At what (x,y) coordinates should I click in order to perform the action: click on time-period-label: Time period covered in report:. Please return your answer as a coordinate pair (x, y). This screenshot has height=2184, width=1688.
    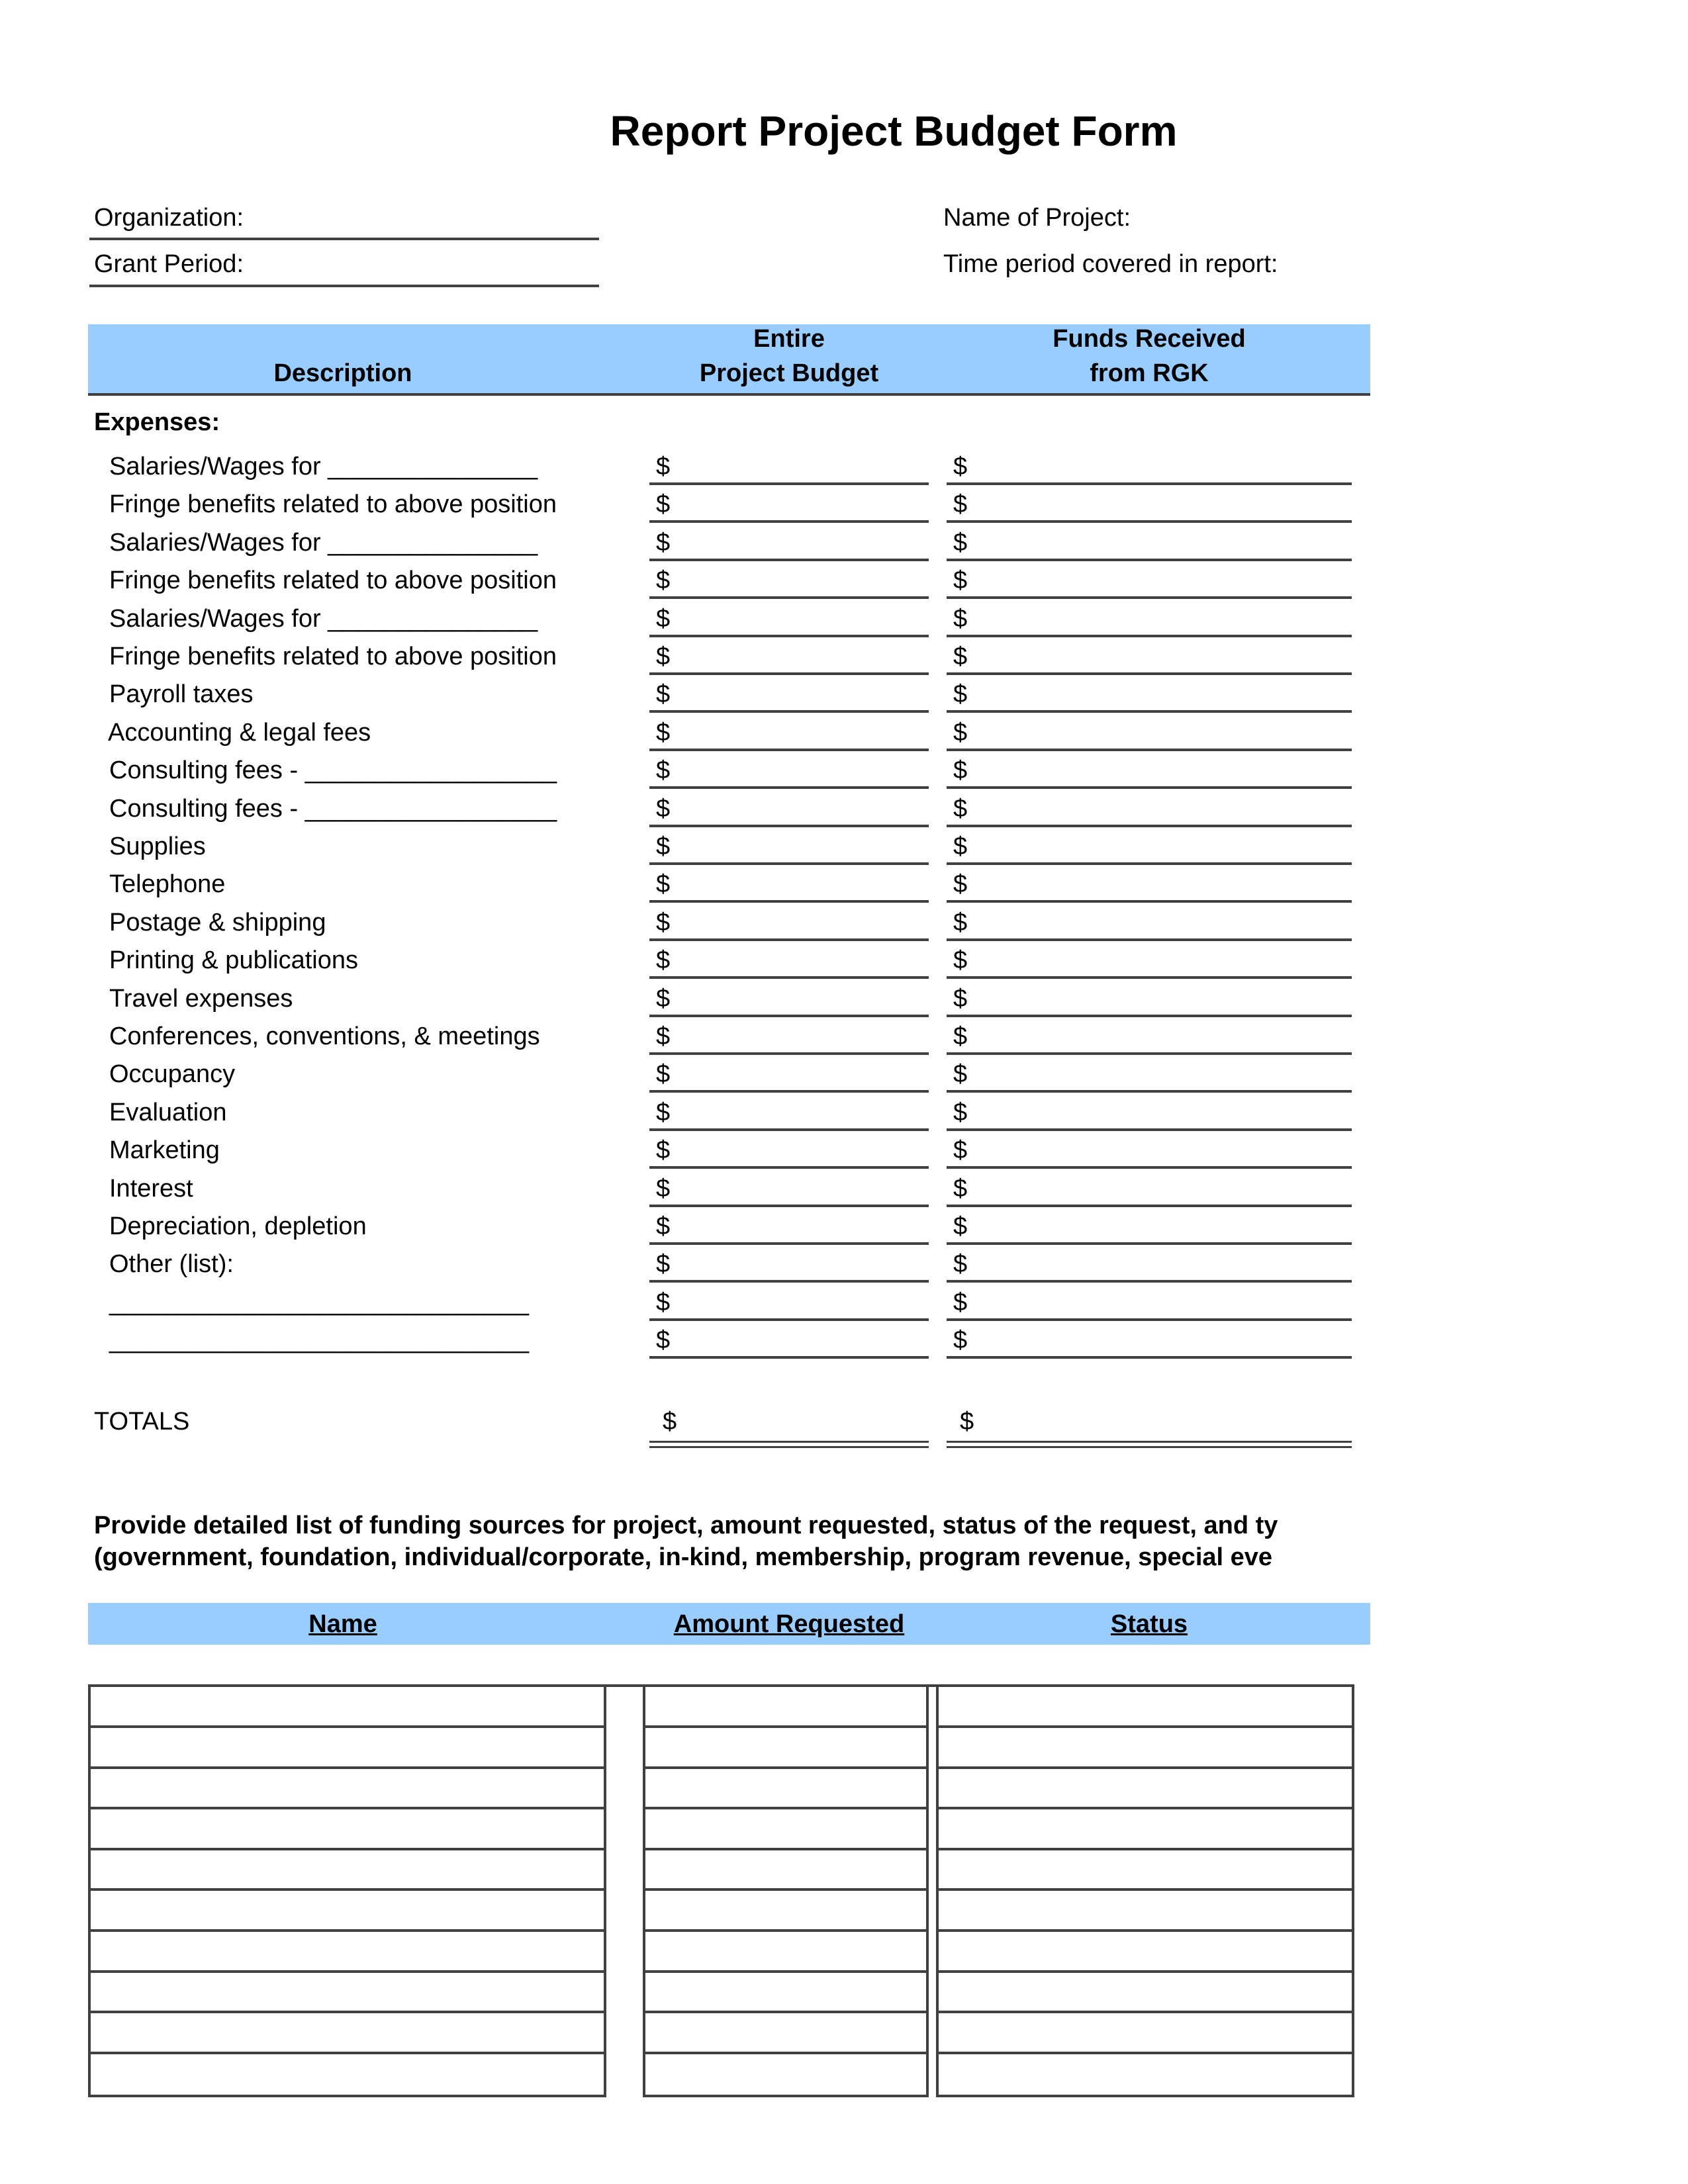
    Looking at the image, I should click on (1110, 264).